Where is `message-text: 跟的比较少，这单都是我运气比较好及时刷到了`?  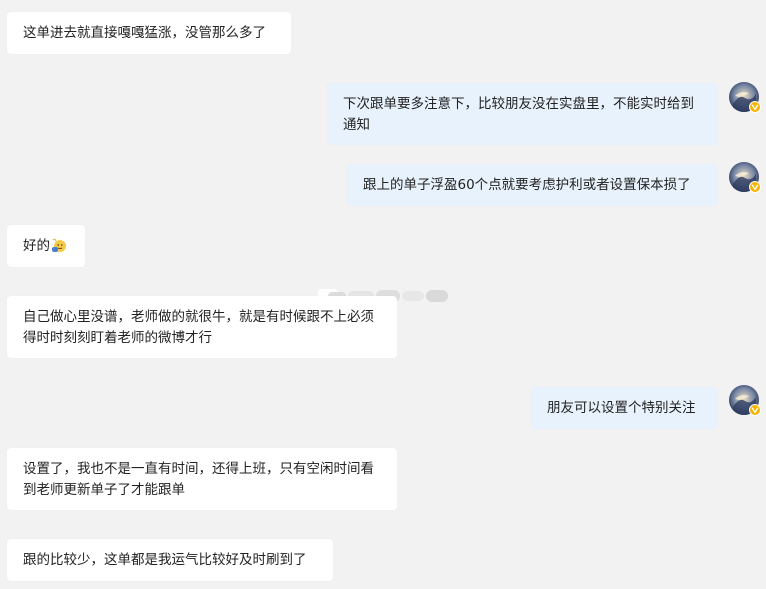
message-text: 跟的比较少，这单都是我运气比较好及时刷到了 is located at coordinates (165, 560).